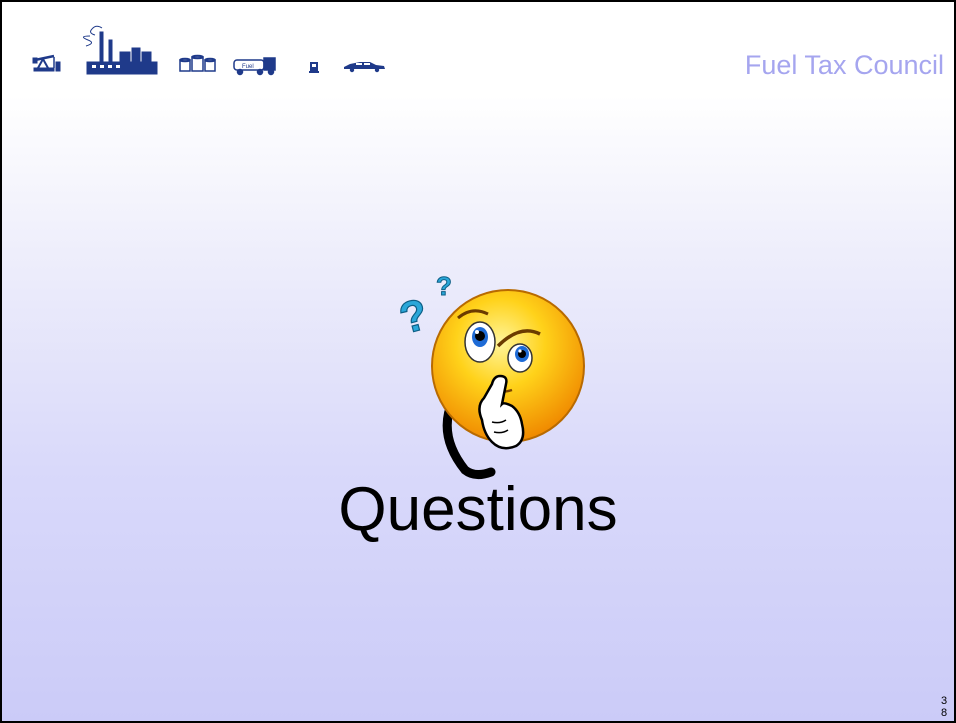 Image resolution: width=956 pixels, height=723 pixels. Describe the element at coordinates (944, 707) in the screenshot. I see `page-number: 38` at that location.